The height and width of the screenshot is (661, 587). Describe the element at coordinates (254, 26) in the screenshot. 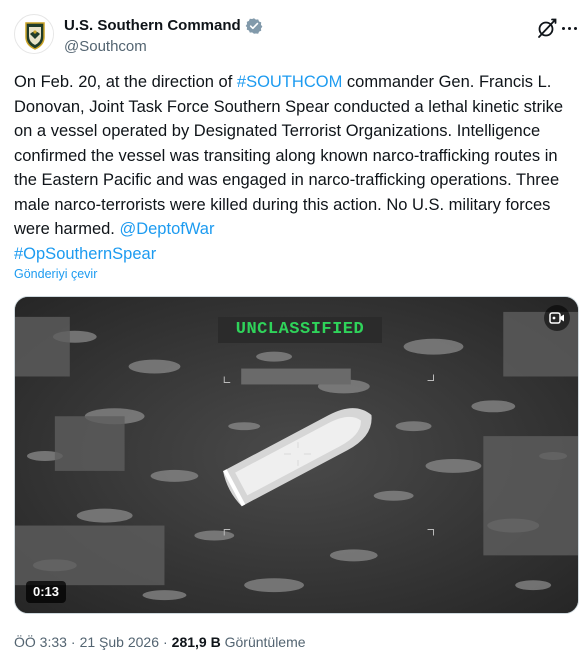

I see `verified-badge-icon` at that location.